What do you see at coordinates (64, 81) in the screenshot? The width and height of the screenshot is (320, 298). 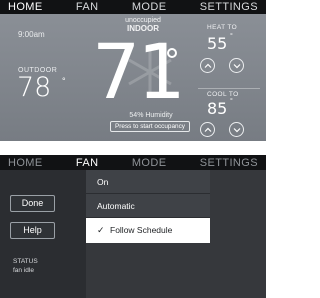 I see `outdoor-degree-symbol: °` at bounding box center [64, 81].